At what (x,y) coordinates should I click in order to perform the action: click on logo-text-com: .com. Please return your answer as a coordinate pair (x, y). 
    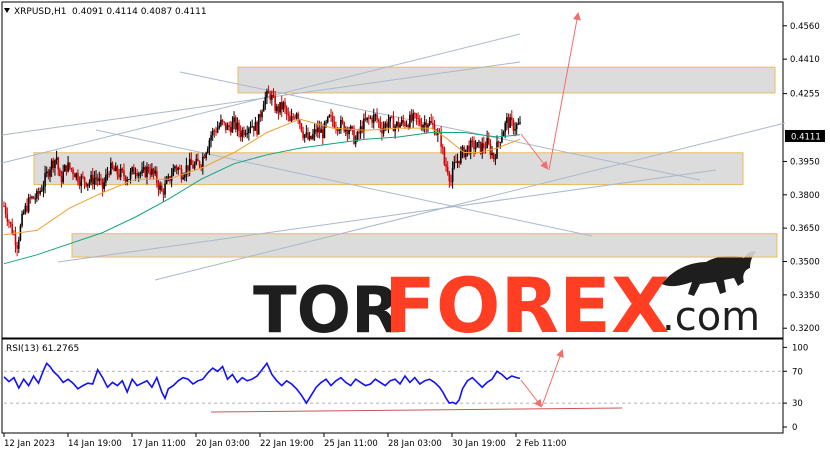
    Looking at the image, I should click on (711, 317).